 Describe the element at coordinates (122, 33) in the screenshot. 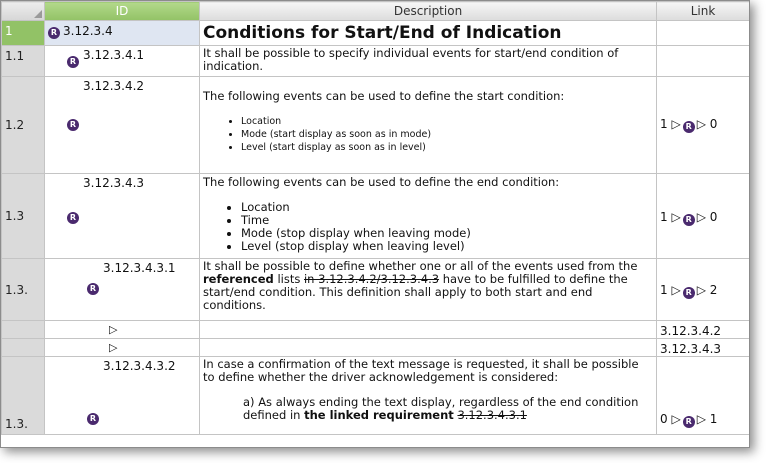

I see `id-cell: R 3.12.3.4` at that location.